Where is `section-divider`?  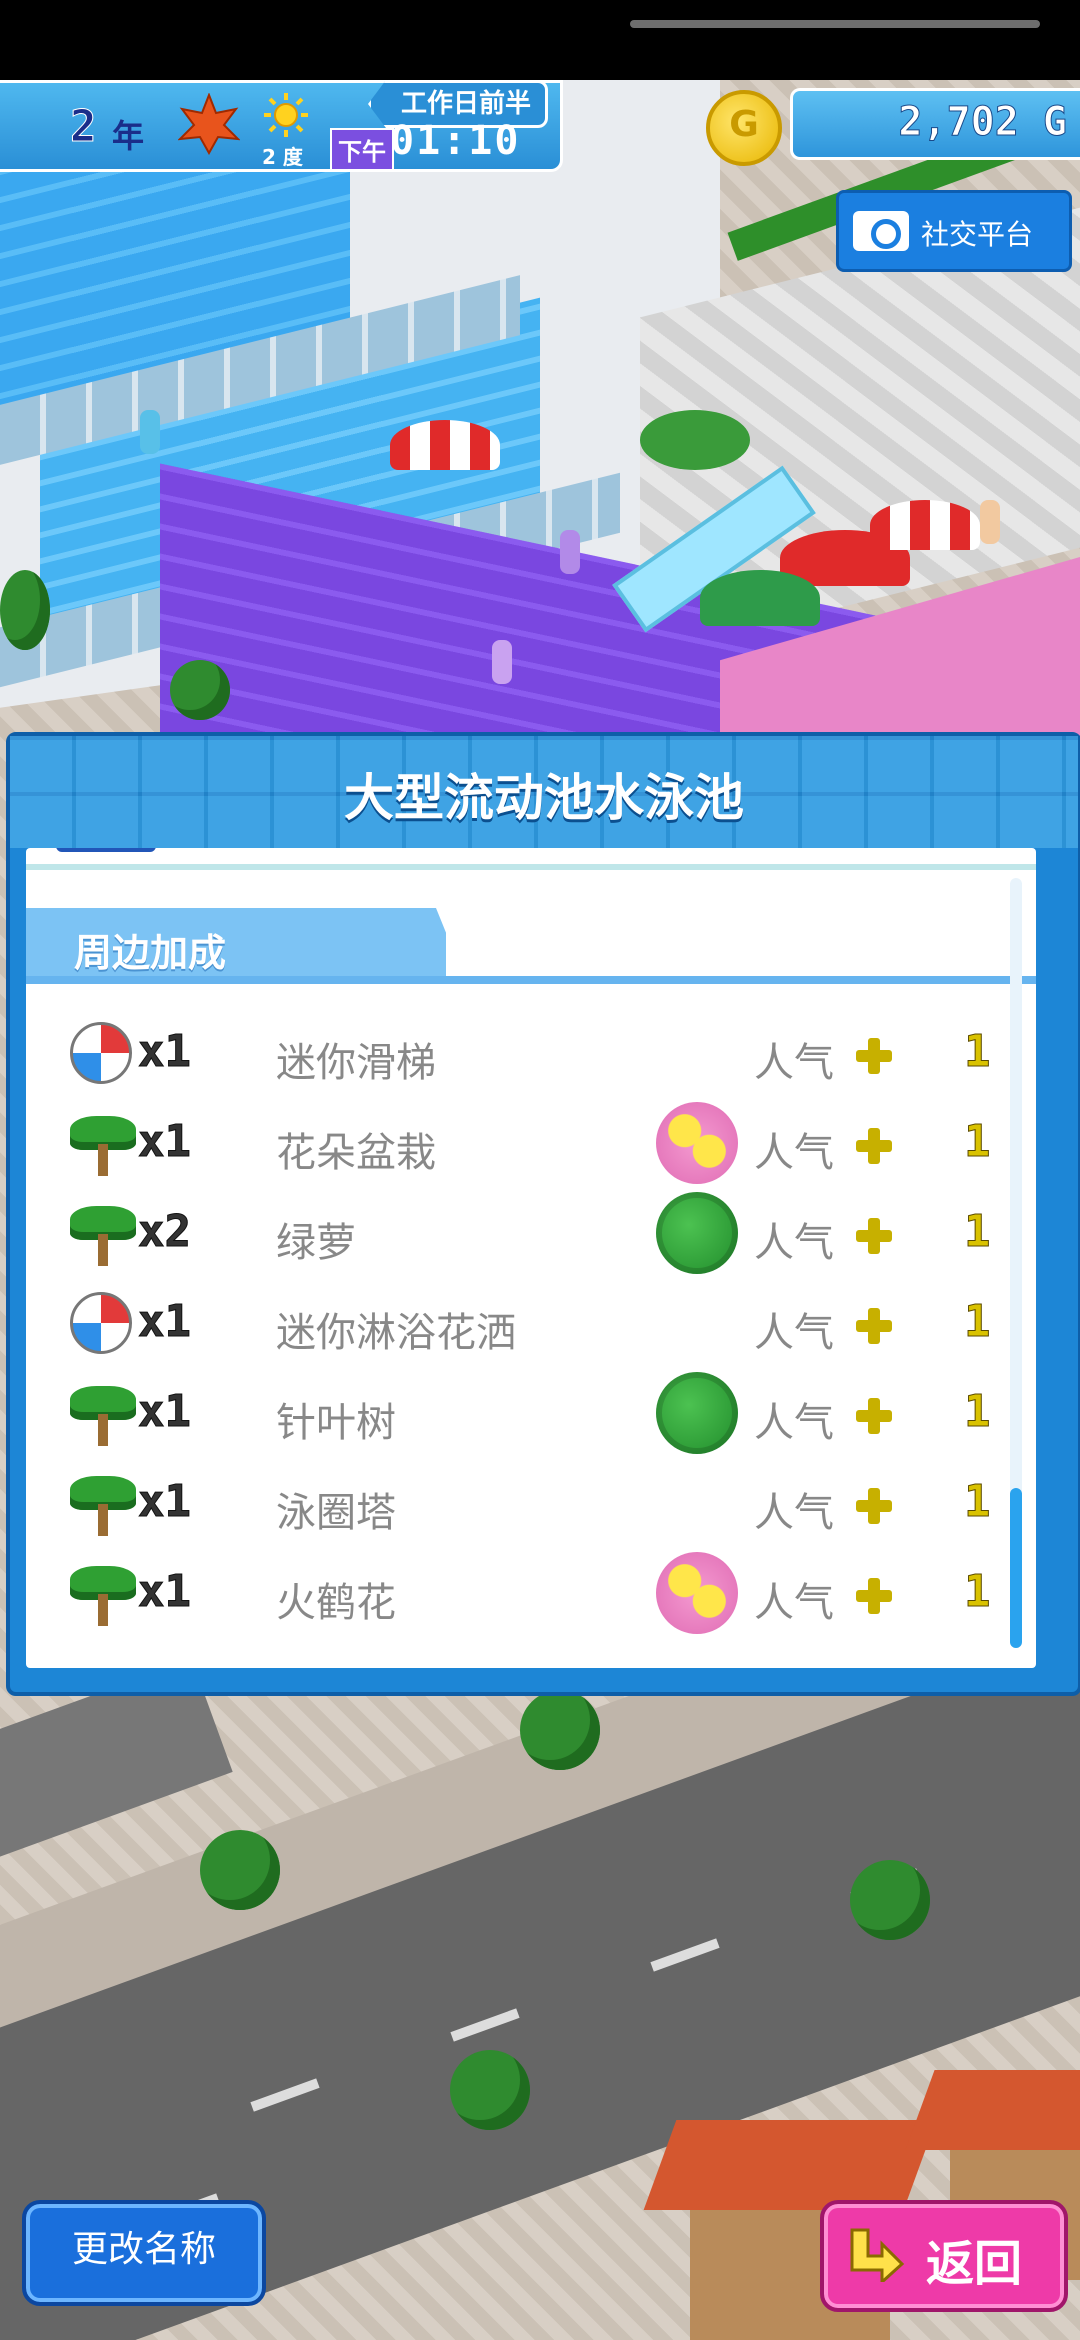 section-divider is located at coordinates (531, 980).